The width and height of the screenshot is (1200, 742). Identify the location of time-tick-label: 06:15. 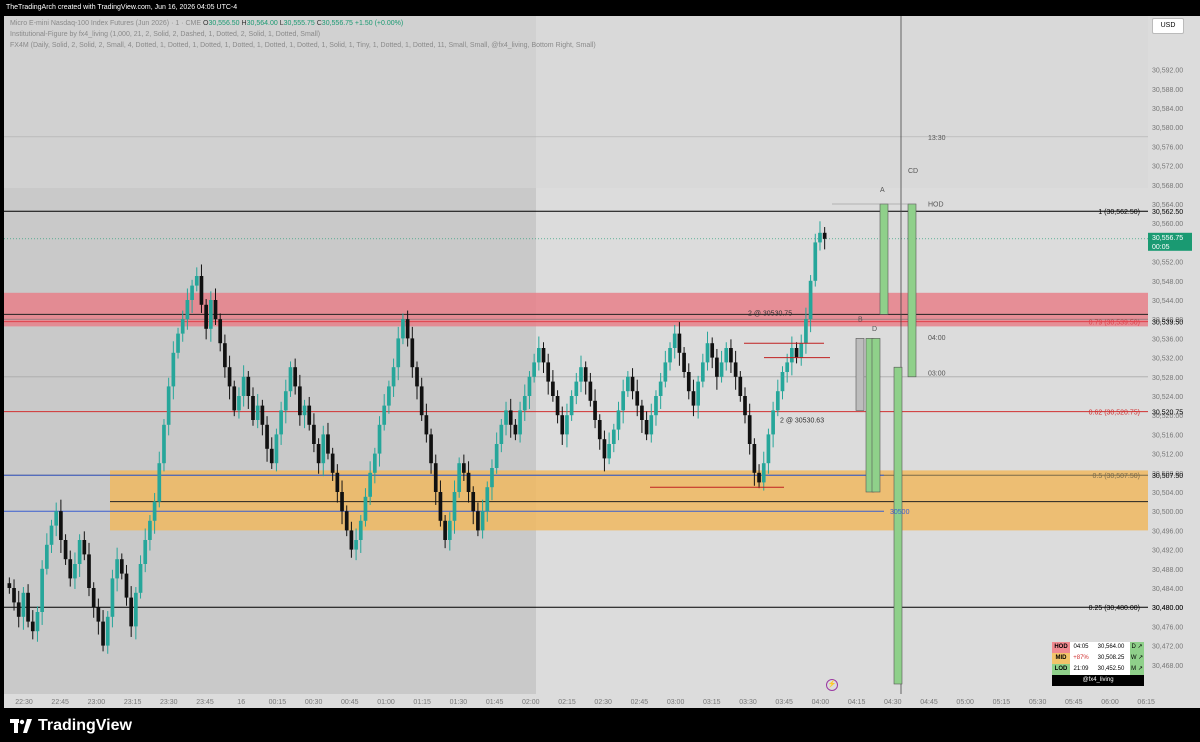
(1146, 702).